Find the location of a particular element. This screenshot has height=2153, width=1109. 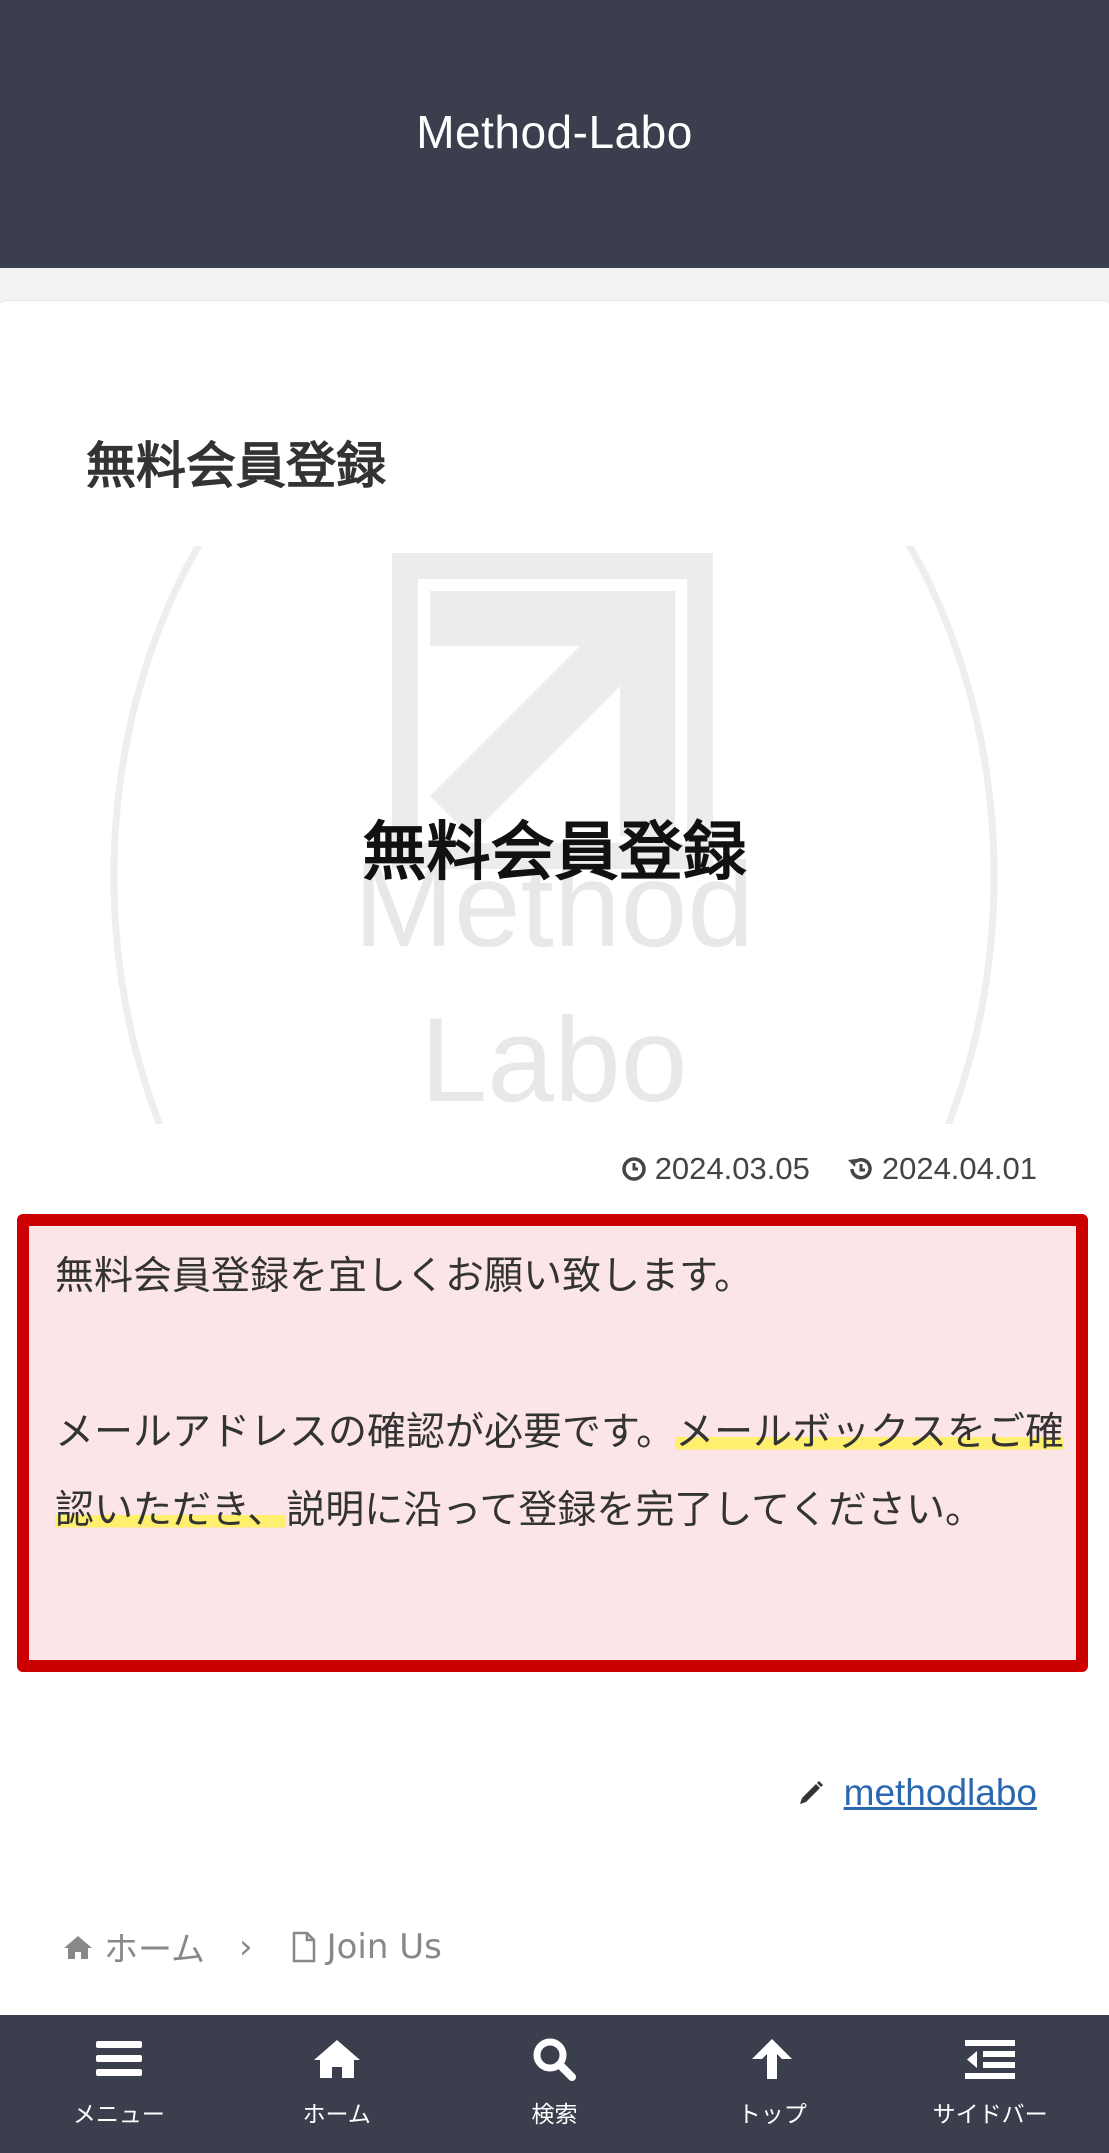

site-title: Method-Labo is located at coordinates (554, 132).